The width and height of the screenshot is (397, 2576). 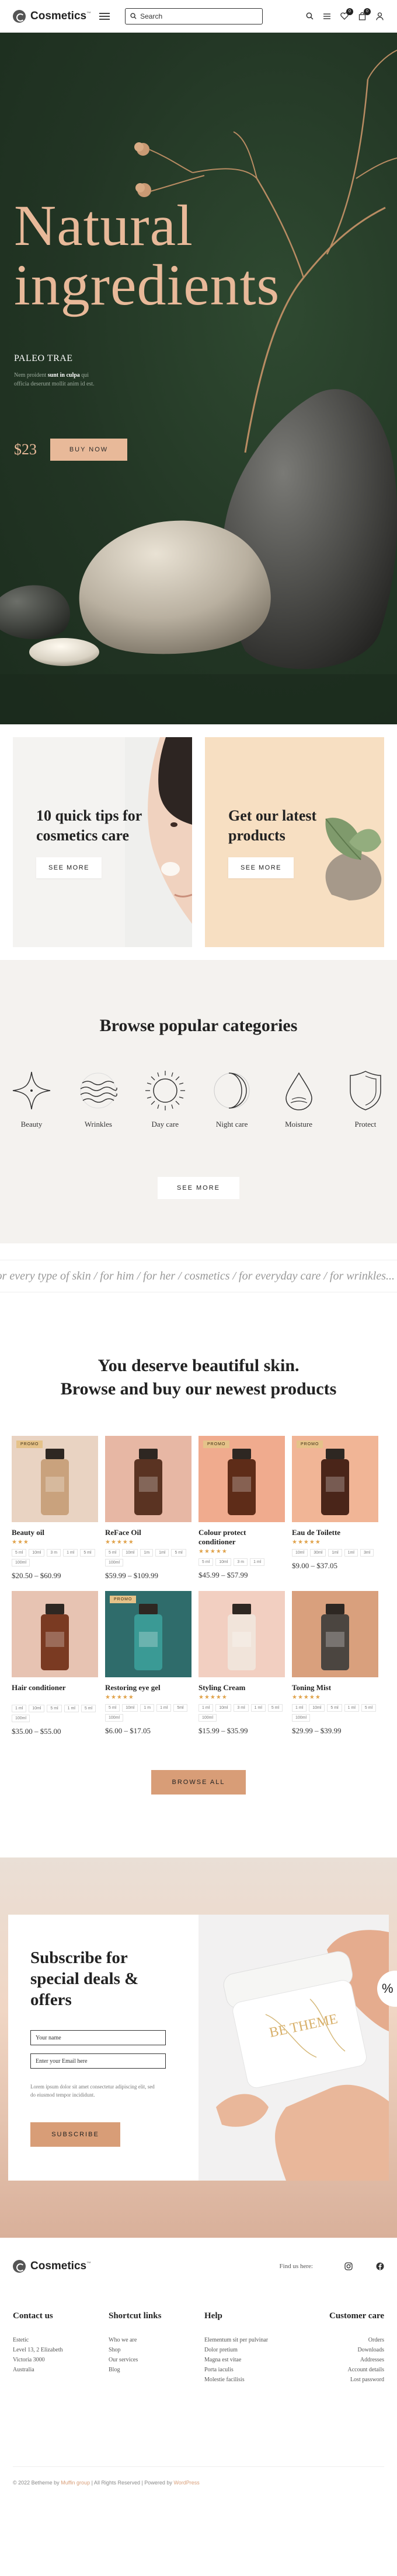 What do you see at coordinates (55, 1532) in the screenshot?
I see `product-name: Beauty oil` at bounding box center [55, 1532].